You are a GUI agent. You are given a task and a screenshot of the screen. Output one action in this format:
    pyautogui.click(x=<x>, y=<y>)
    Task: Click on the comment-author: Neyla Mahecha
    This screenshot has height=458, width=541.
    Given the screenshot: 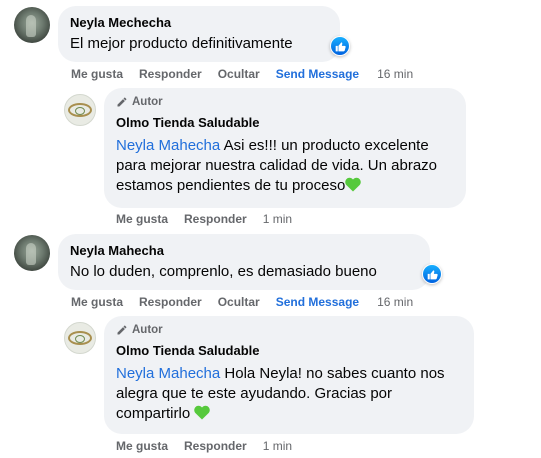 What is the action you would take?
    pyautogui.click(x=244, y=250)
    